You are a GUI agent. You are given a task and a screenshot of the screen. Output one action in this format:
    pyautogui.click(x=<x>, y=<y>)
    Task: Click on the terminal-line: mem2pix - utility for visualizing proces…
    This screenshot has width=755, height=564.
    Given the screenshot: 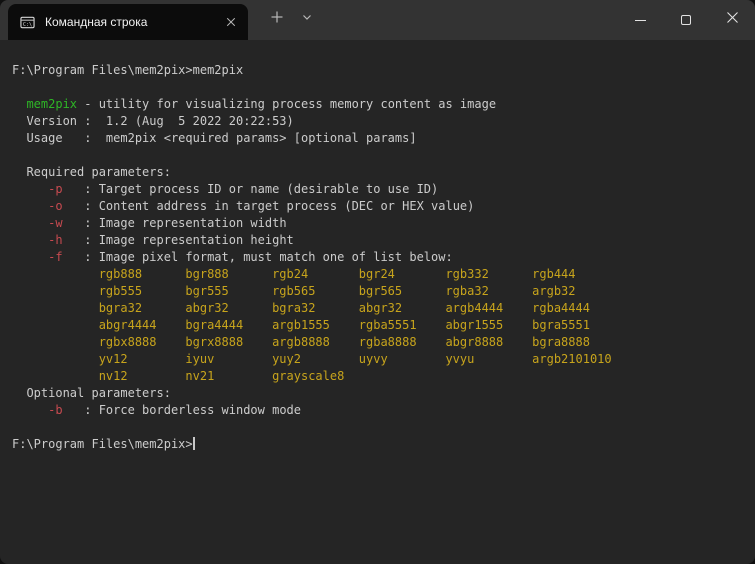 What is the action you would take?
    pyautogui.click(x=377, y=104)
    